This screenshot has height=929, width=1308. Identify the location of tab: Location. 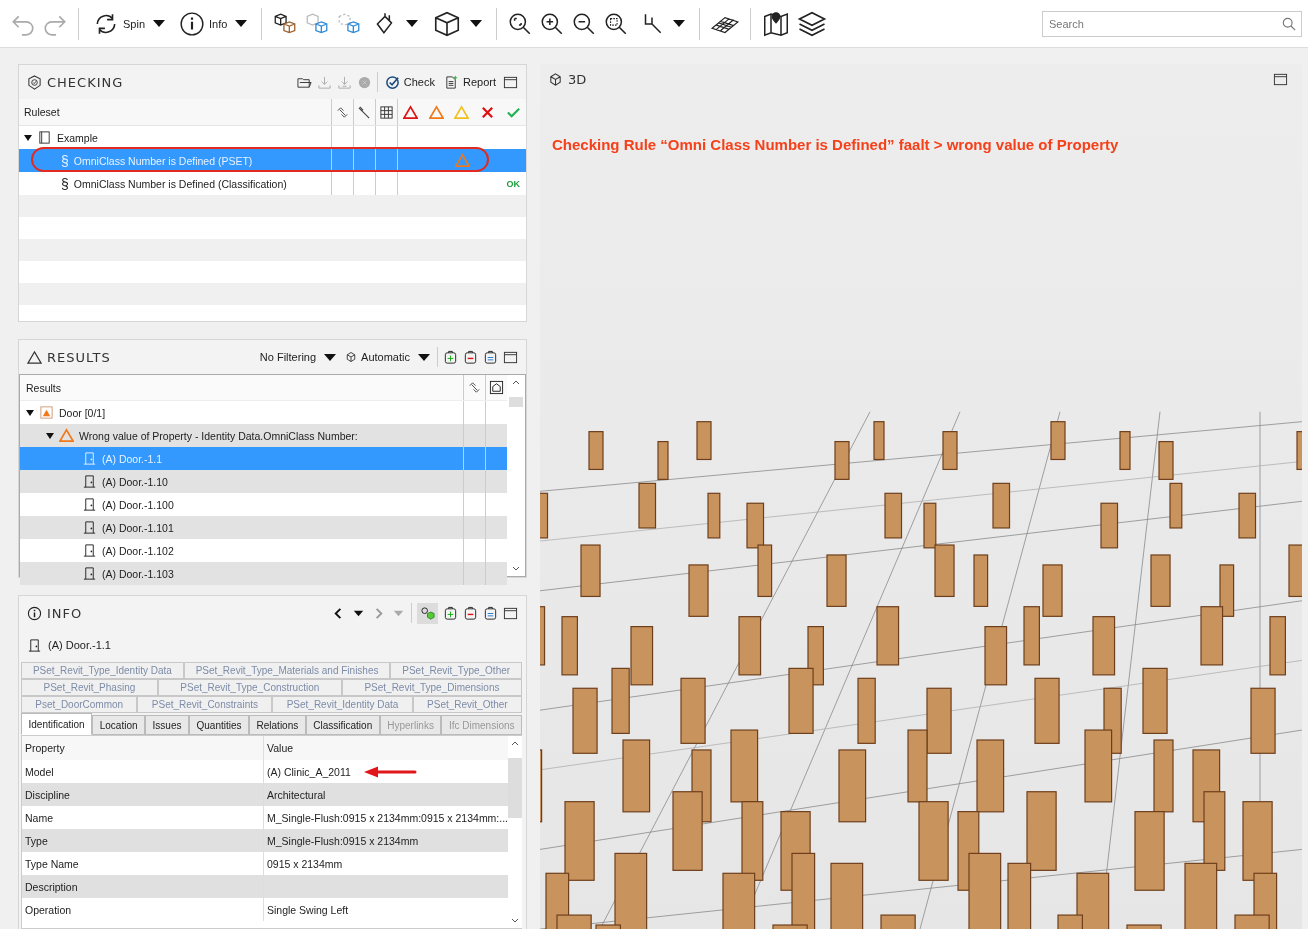
(119, 725).